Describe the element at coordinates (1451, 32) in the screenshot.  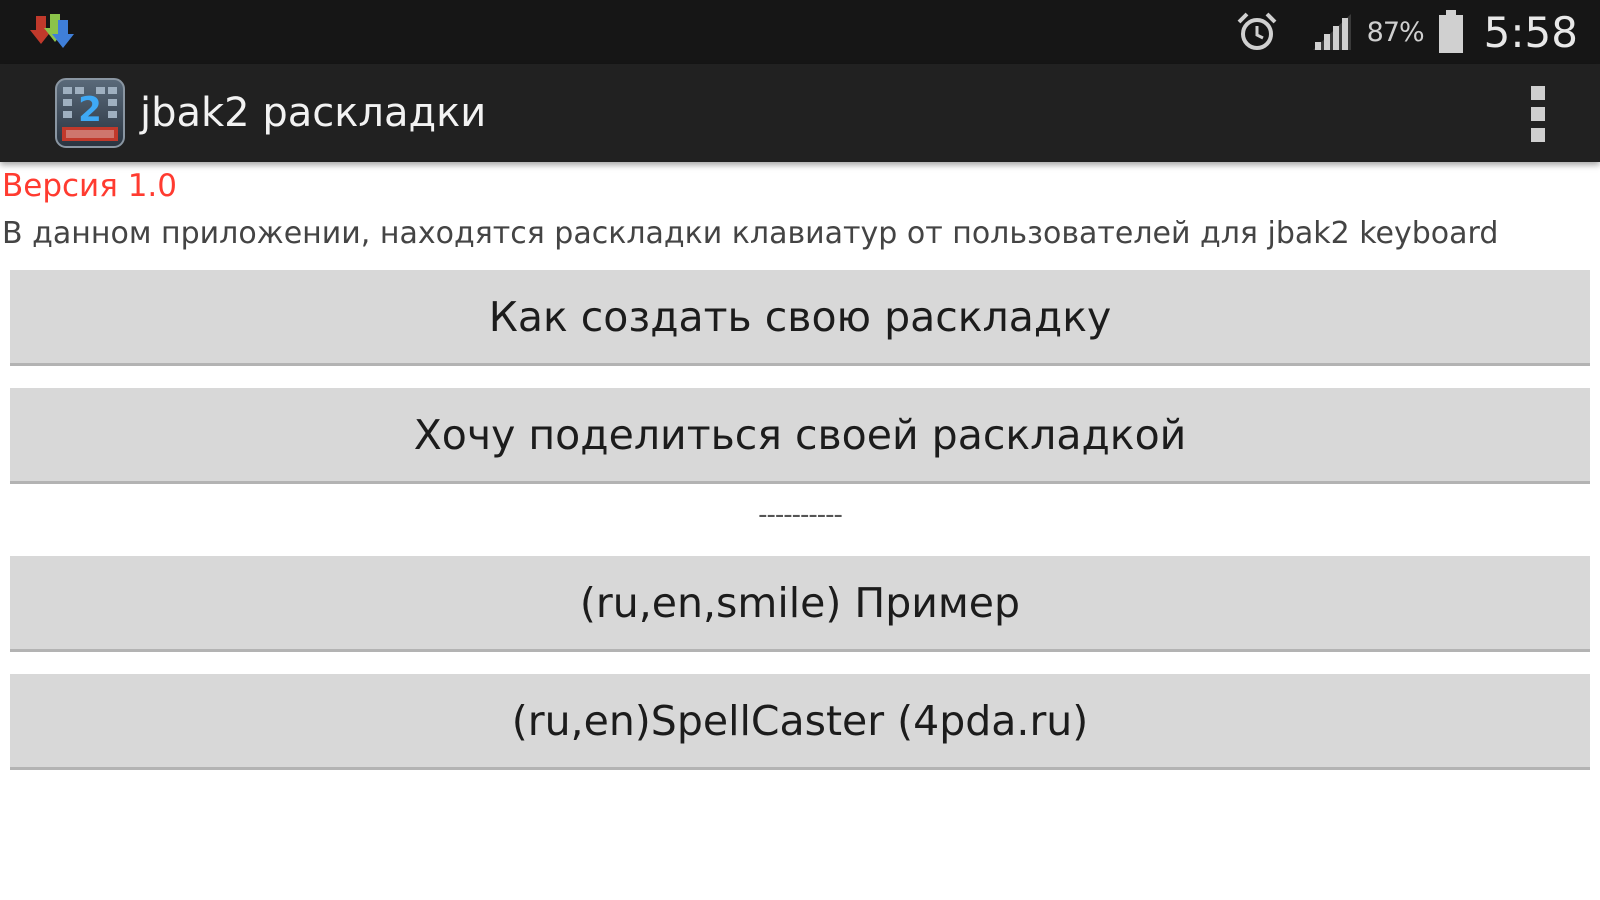
I see `battery-icon` at that location.